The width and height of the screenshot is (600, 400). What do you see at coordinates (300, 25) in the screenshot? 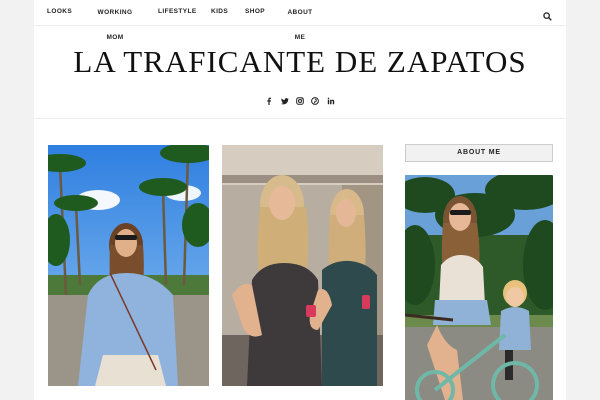
I see `nav-item-about-me: ABOUT ME` at bounding box center [300, 25].